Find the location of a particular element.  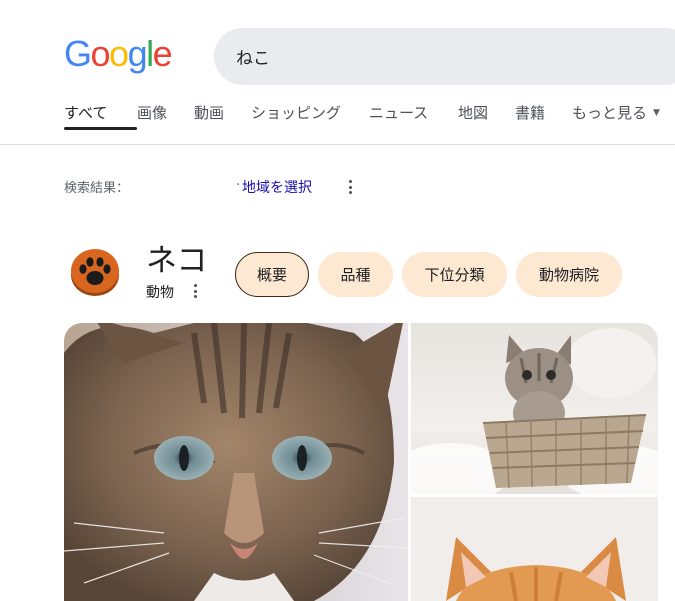

tab-videos: 動画 is located at coordinates (222, 112).